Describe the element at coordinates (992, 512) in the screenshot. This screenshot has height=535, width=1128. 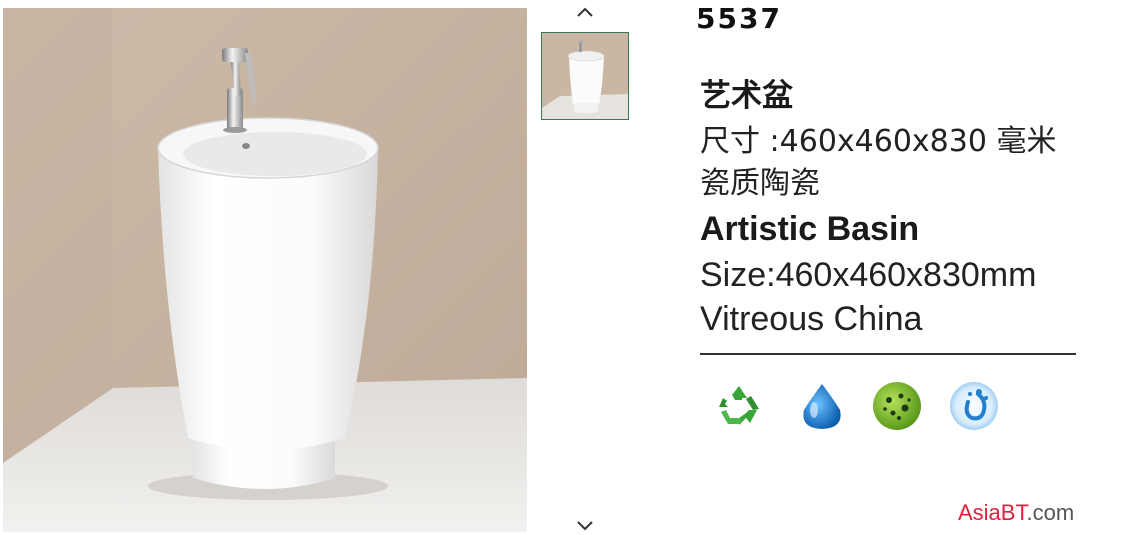
I see `watermark-brand: AsiaBT` at that location.